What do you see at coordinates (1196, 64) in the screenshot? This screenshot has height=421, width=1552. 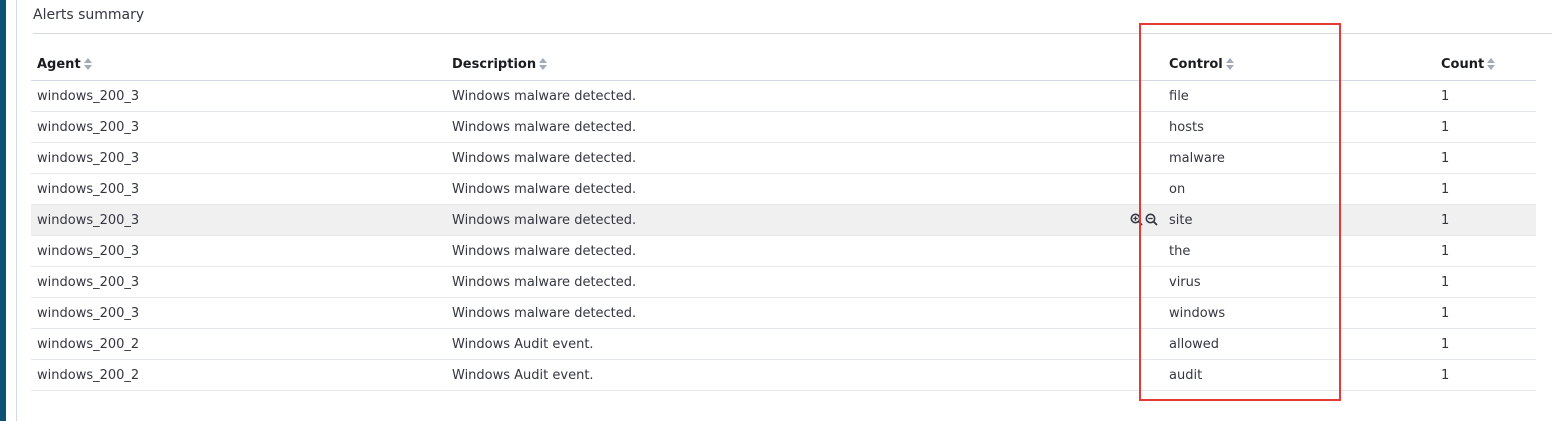 I see `column-label: Control` at bounding box center [1196, 64].